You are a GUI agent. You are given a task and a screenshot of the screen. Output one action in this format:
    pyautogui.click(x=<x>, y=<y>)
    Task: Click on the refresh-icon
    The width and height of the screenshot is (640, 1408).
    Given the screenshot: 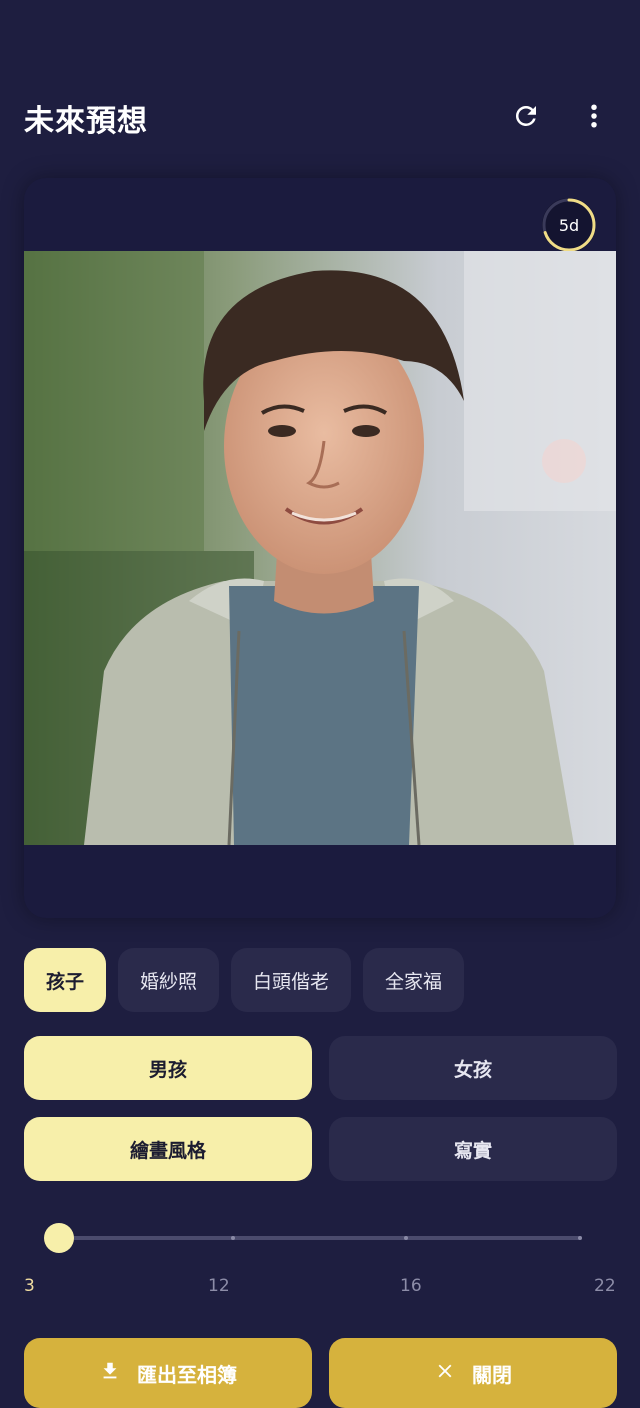 What is the action you would take?
    pyautogui.click(x=526, y=116)
    